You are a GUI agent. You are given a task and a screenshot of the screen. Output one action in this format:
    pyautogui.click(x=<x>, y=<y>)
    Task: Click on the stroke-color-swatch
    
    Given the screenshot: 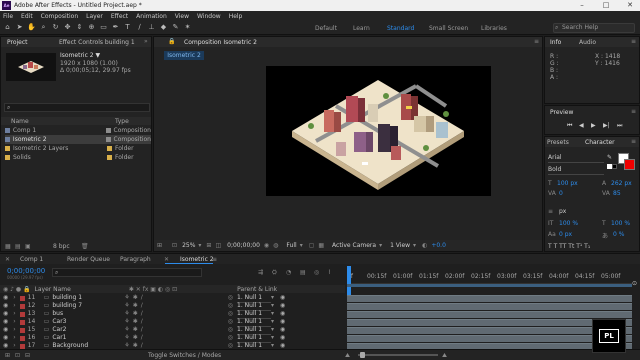 What is the action you would take?
    pyautogui.click(x=629, y=164)
    